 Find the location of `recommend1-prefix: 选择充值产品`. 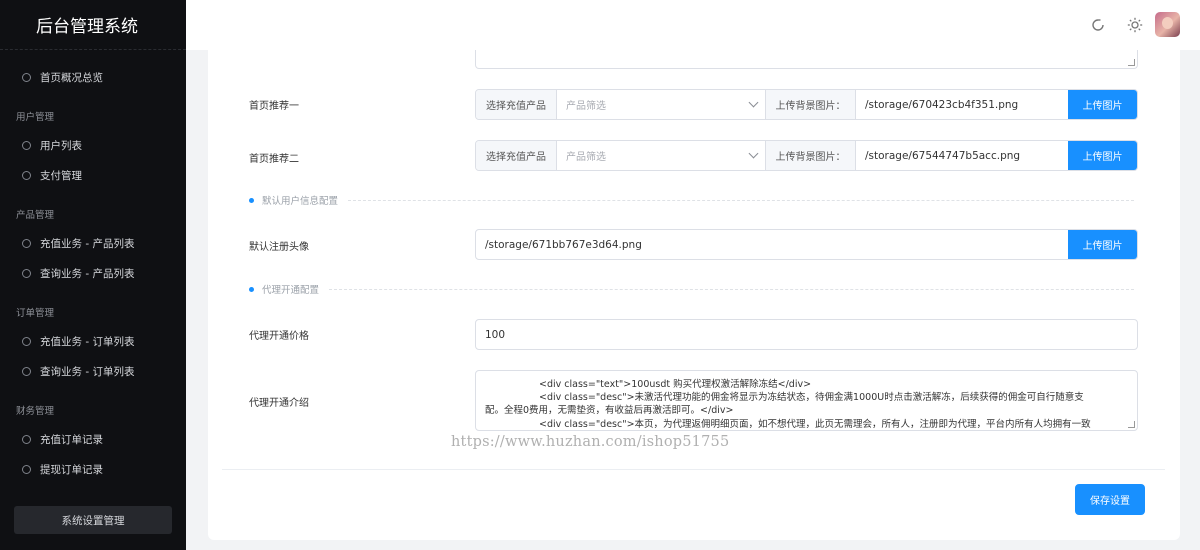

recommend1-prefix: 选择充值产品 is located at coordinates (516, 104).